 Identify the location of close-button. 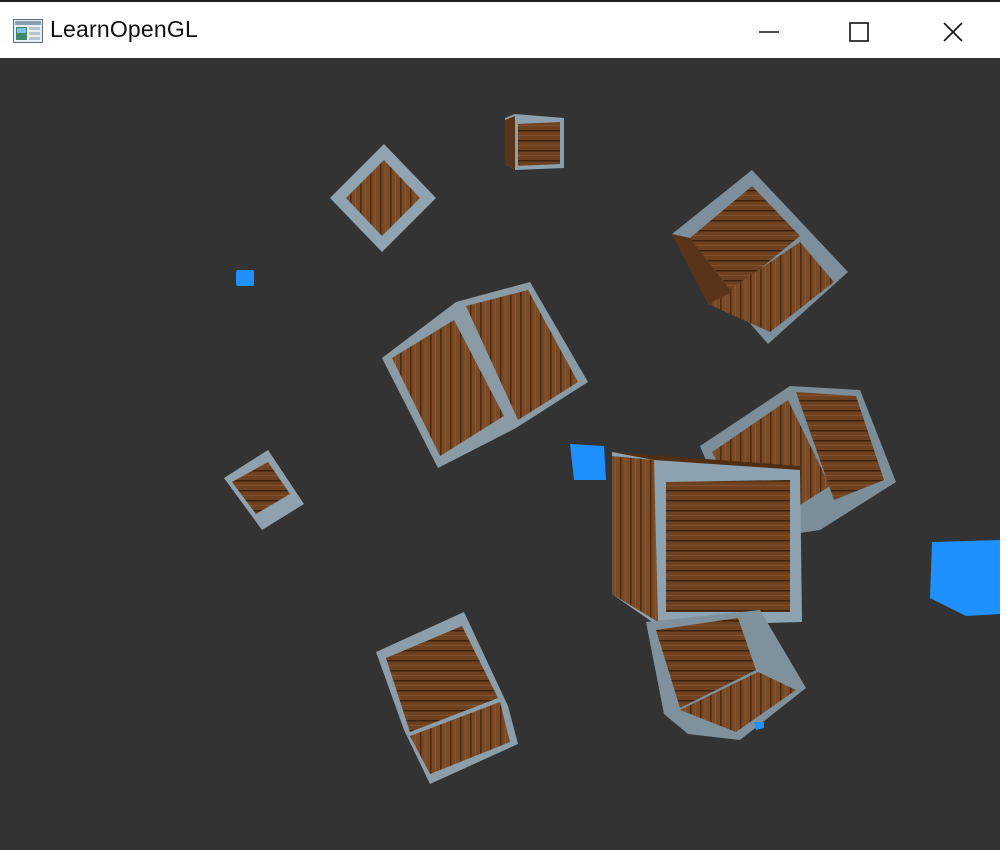
(953, 32).